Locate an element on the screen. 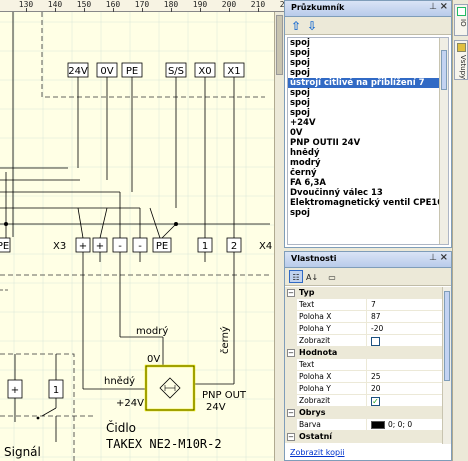 Image resolution: width=468 pixels, height=461 pixels. top-terminal: 24V is located at coordinates (78, 70).